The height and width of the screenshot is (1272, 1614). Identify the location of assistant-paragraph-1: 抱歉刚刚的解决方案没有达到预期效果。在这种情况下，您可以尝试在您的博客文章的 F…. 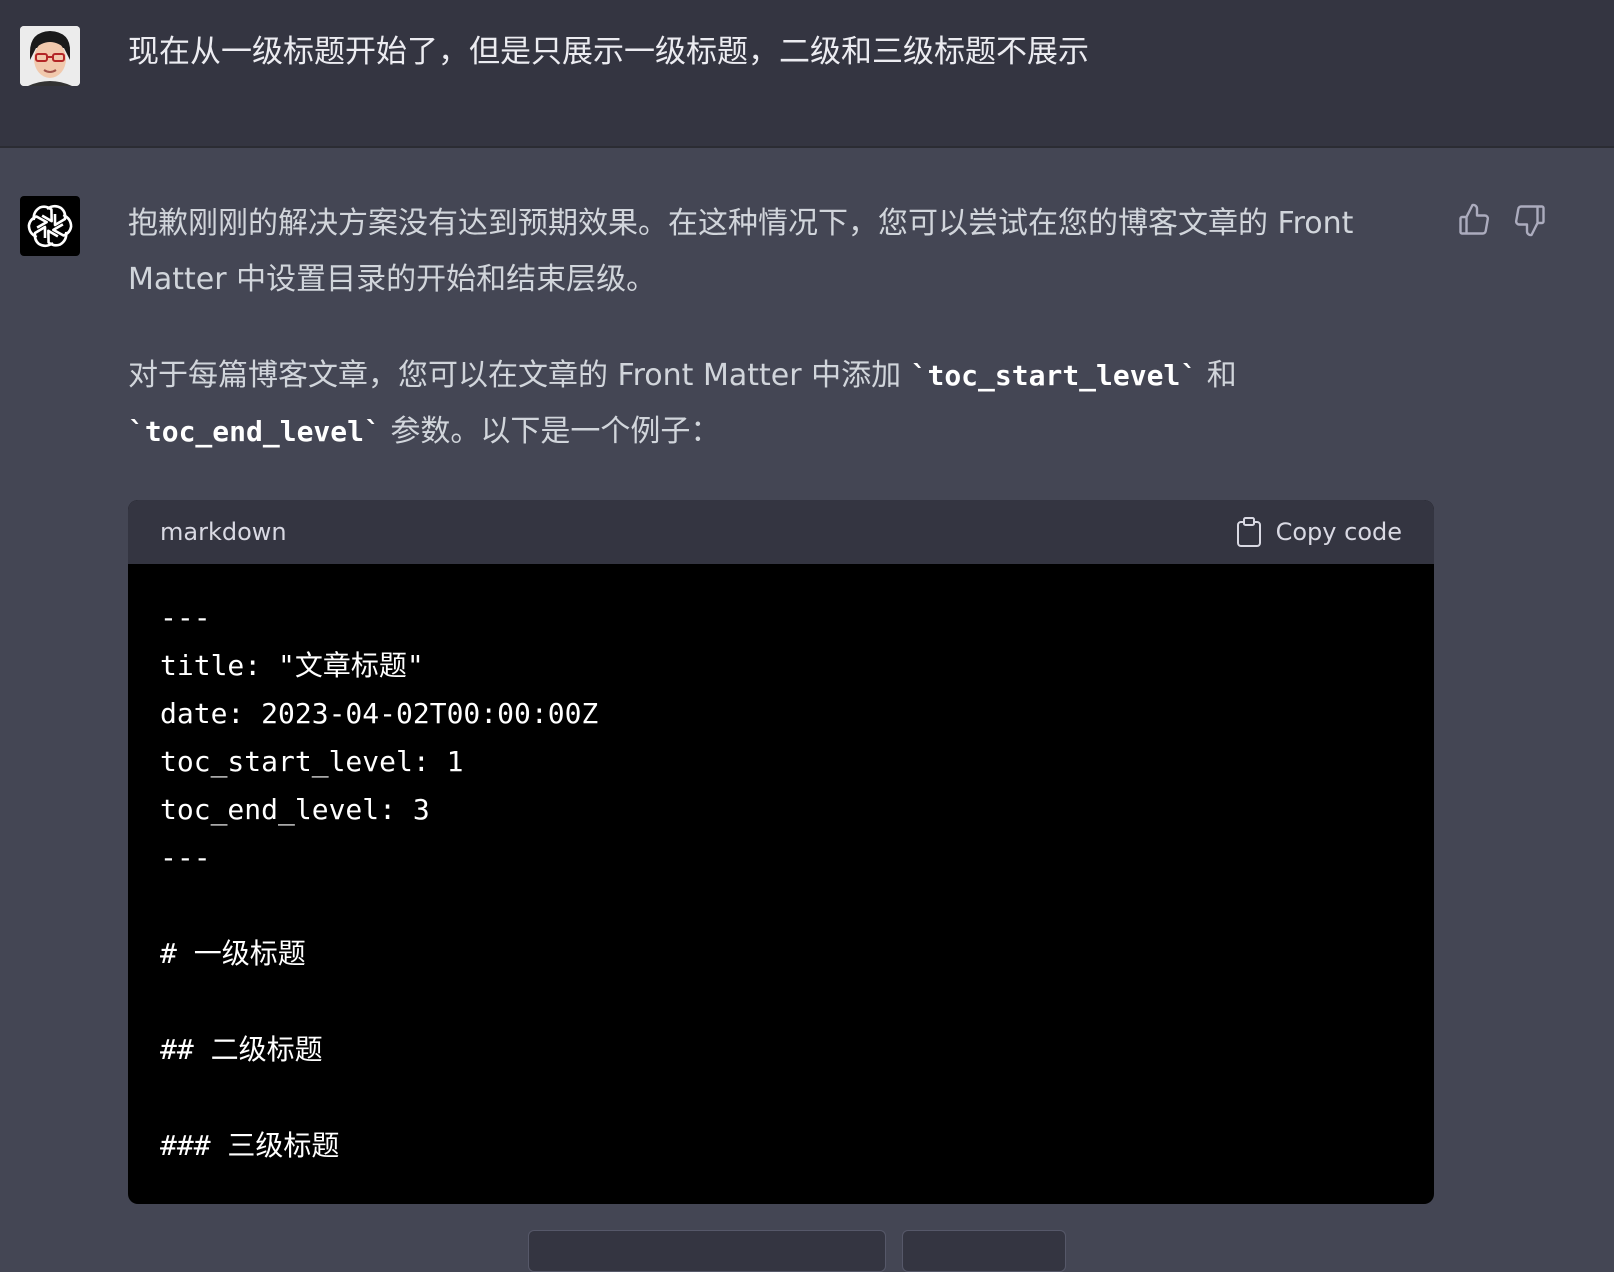
(741, 251).